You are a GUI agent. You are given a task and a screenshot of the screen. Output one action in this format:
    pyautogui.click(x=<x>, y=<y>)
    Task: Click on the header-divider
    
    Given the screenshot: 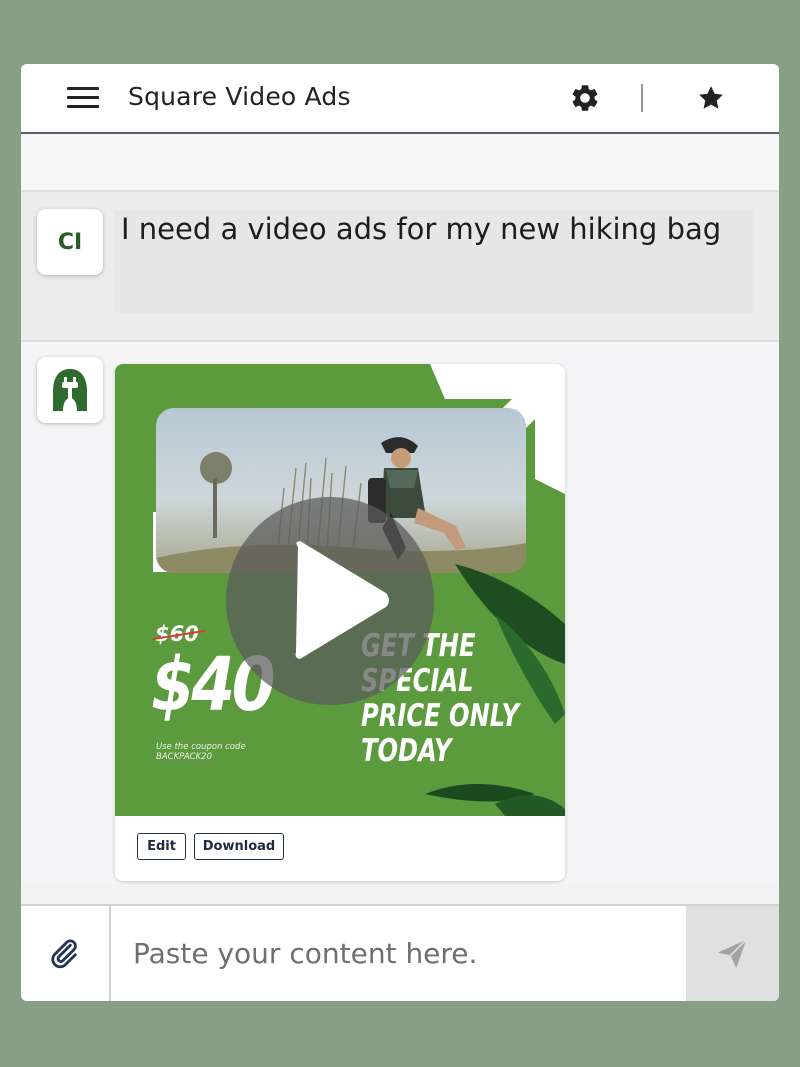 What is the action you would take?
    pyautogui.click(x=642, y=98)
    